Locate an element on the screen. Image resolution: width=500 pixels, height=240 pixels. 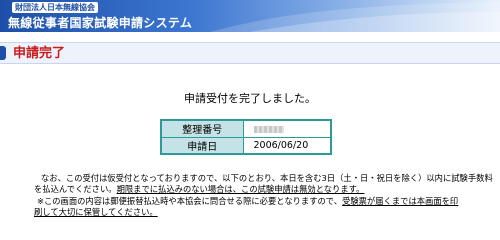
note-line: を払込んでください。期限までに払込みのない場合は、この試験申請は無効となります。 is located at coordinates (199, 189).